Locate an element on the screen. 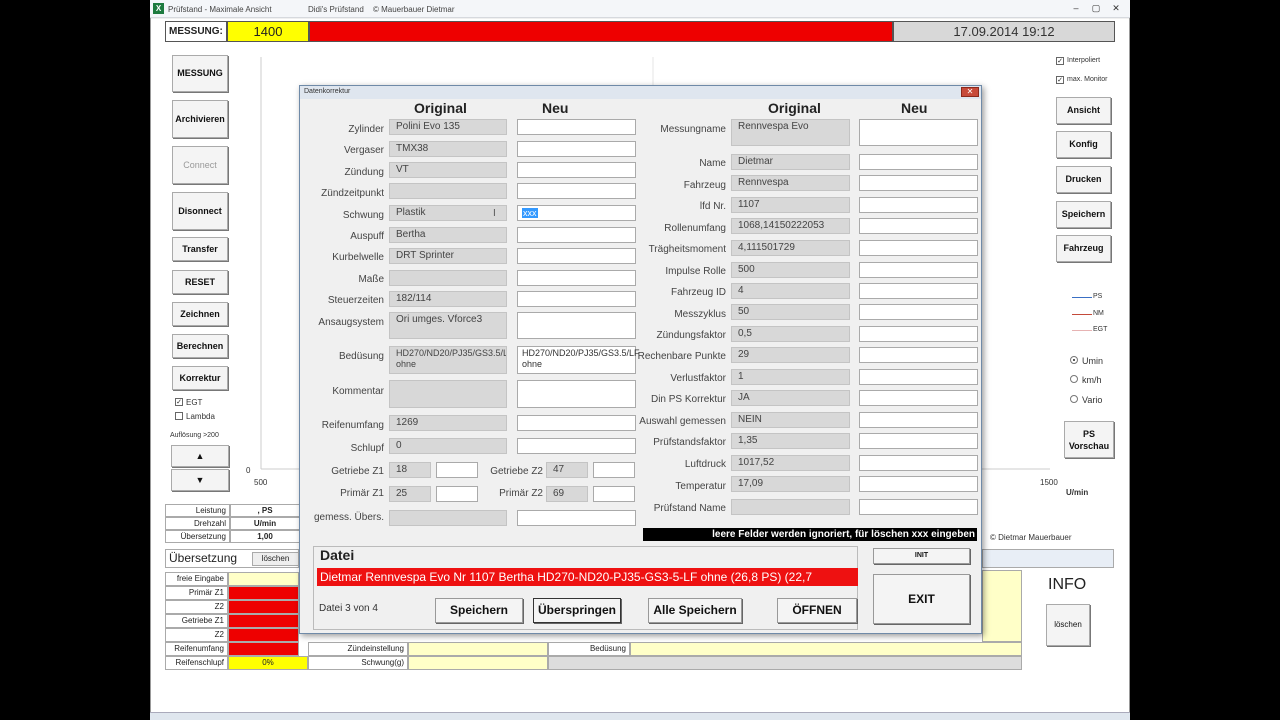  reifenumfang-cell is located at coordinates (263, 649).